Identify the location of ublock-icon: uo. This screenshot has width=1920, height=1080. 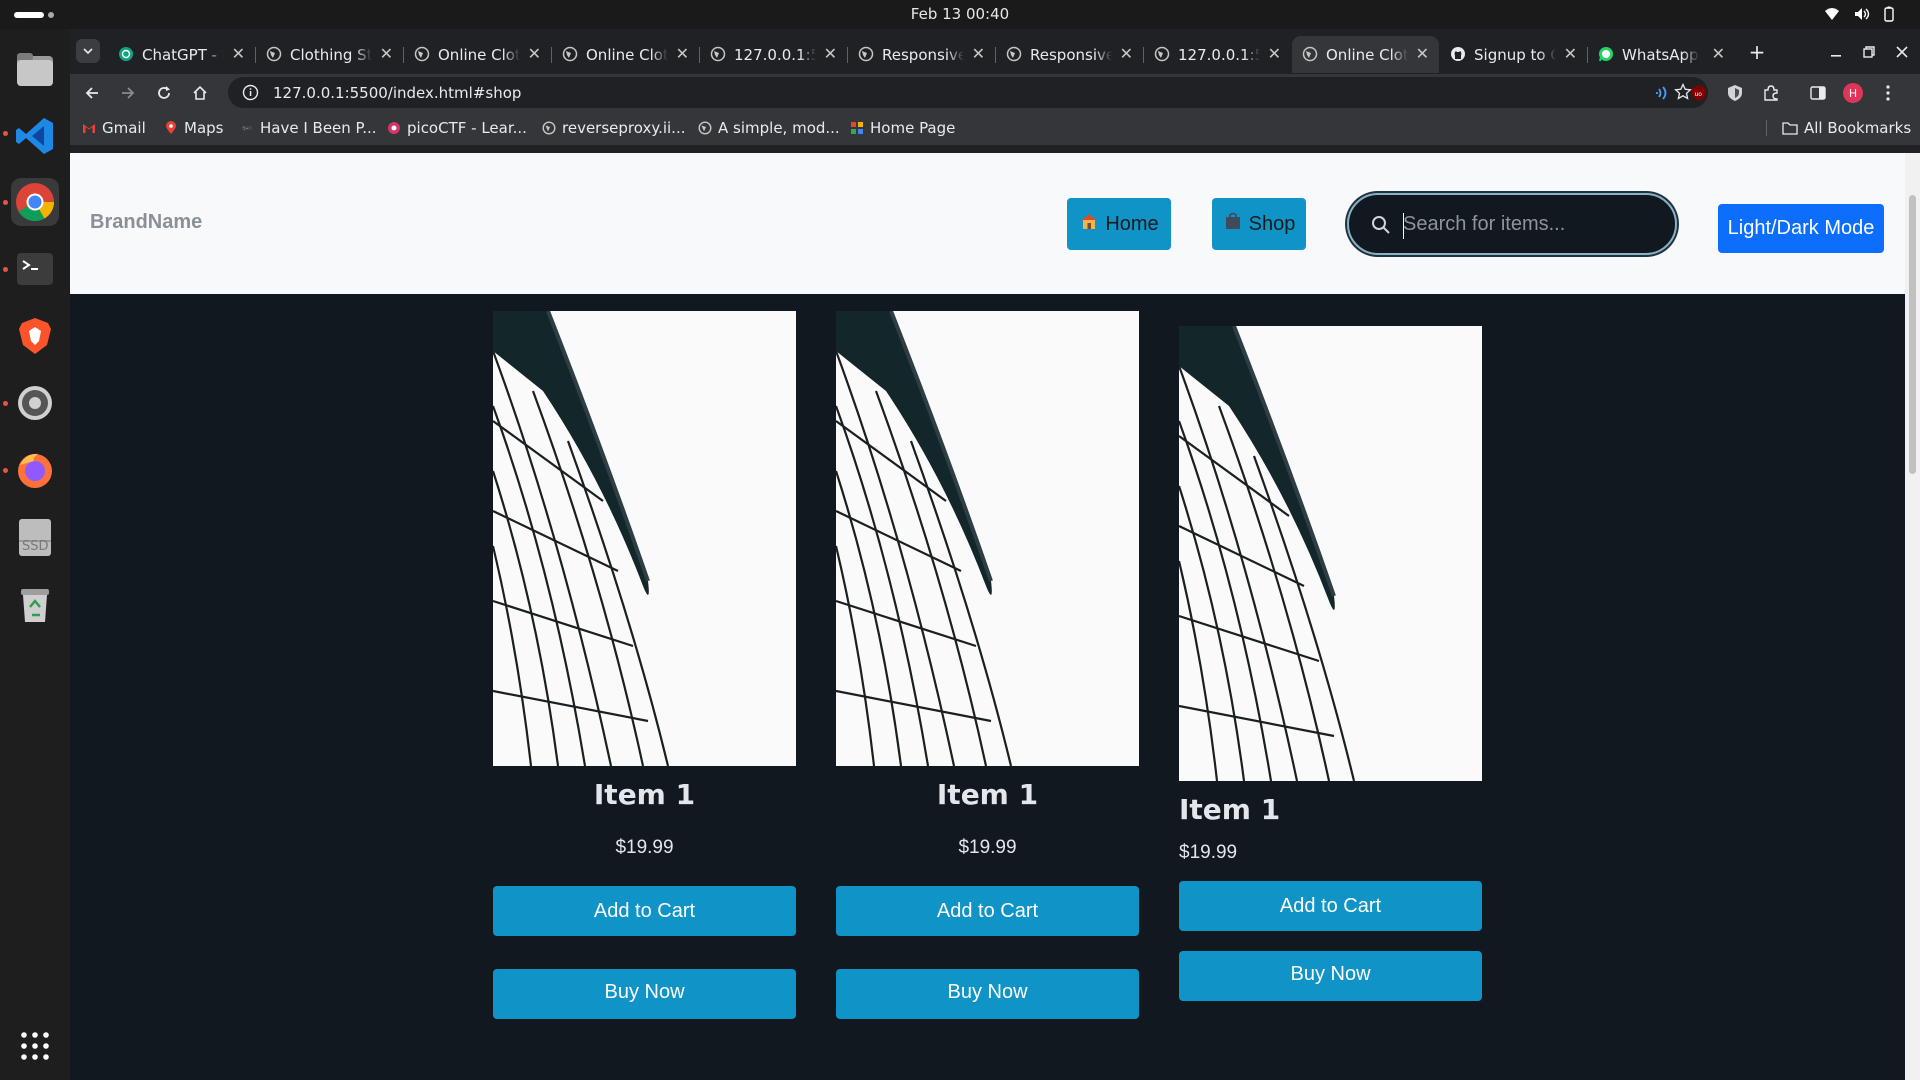
(1699, 93).